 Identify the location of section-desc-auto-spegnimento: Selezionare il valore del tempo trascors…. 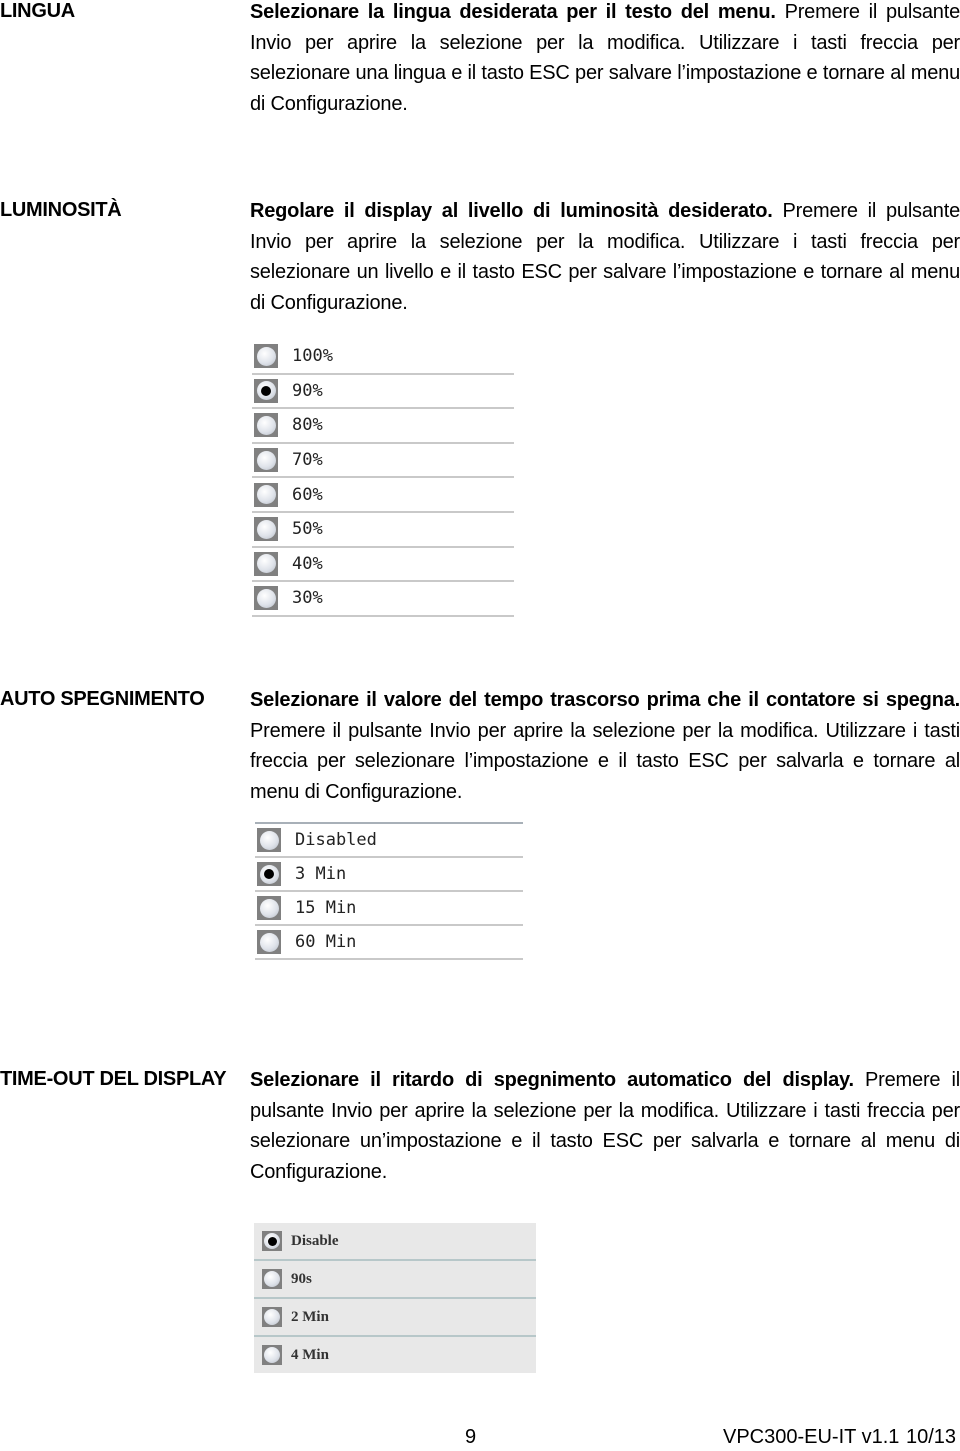
(605, 746).